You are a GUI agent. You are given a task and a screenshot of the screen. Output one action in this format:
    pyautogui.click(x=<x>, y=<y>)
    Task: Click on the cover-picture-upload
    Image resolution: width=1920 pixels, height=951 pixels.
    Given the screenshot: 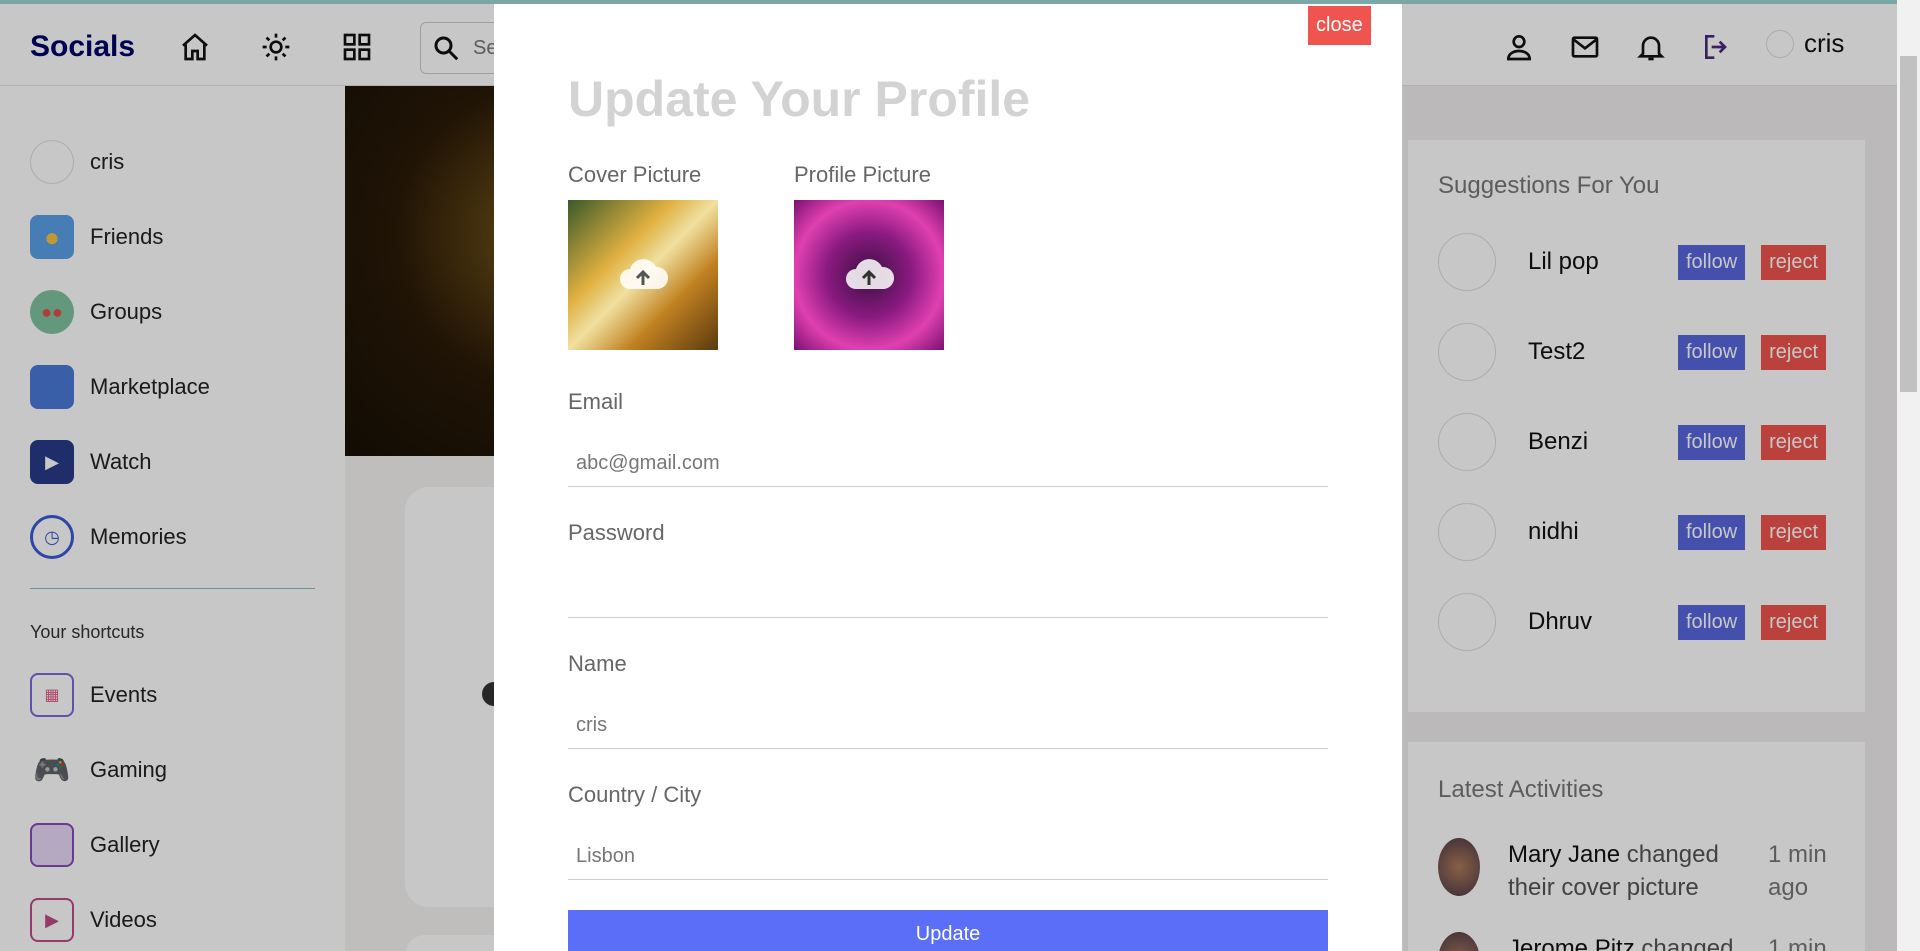 What is the action you would take?
    pyautogui.click(x=643, y=275)
    